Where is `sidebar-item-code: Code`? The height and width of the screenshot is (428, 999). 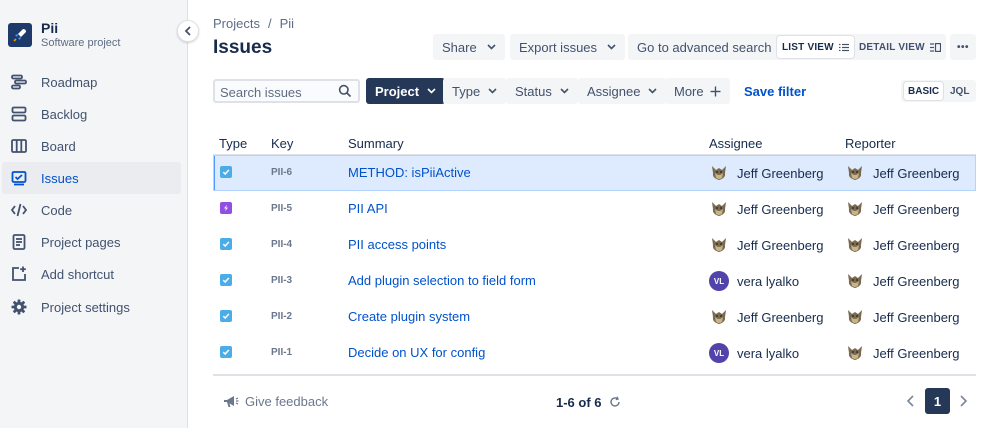 sidebar-item-code: Code is located at coordinates (91, 210).